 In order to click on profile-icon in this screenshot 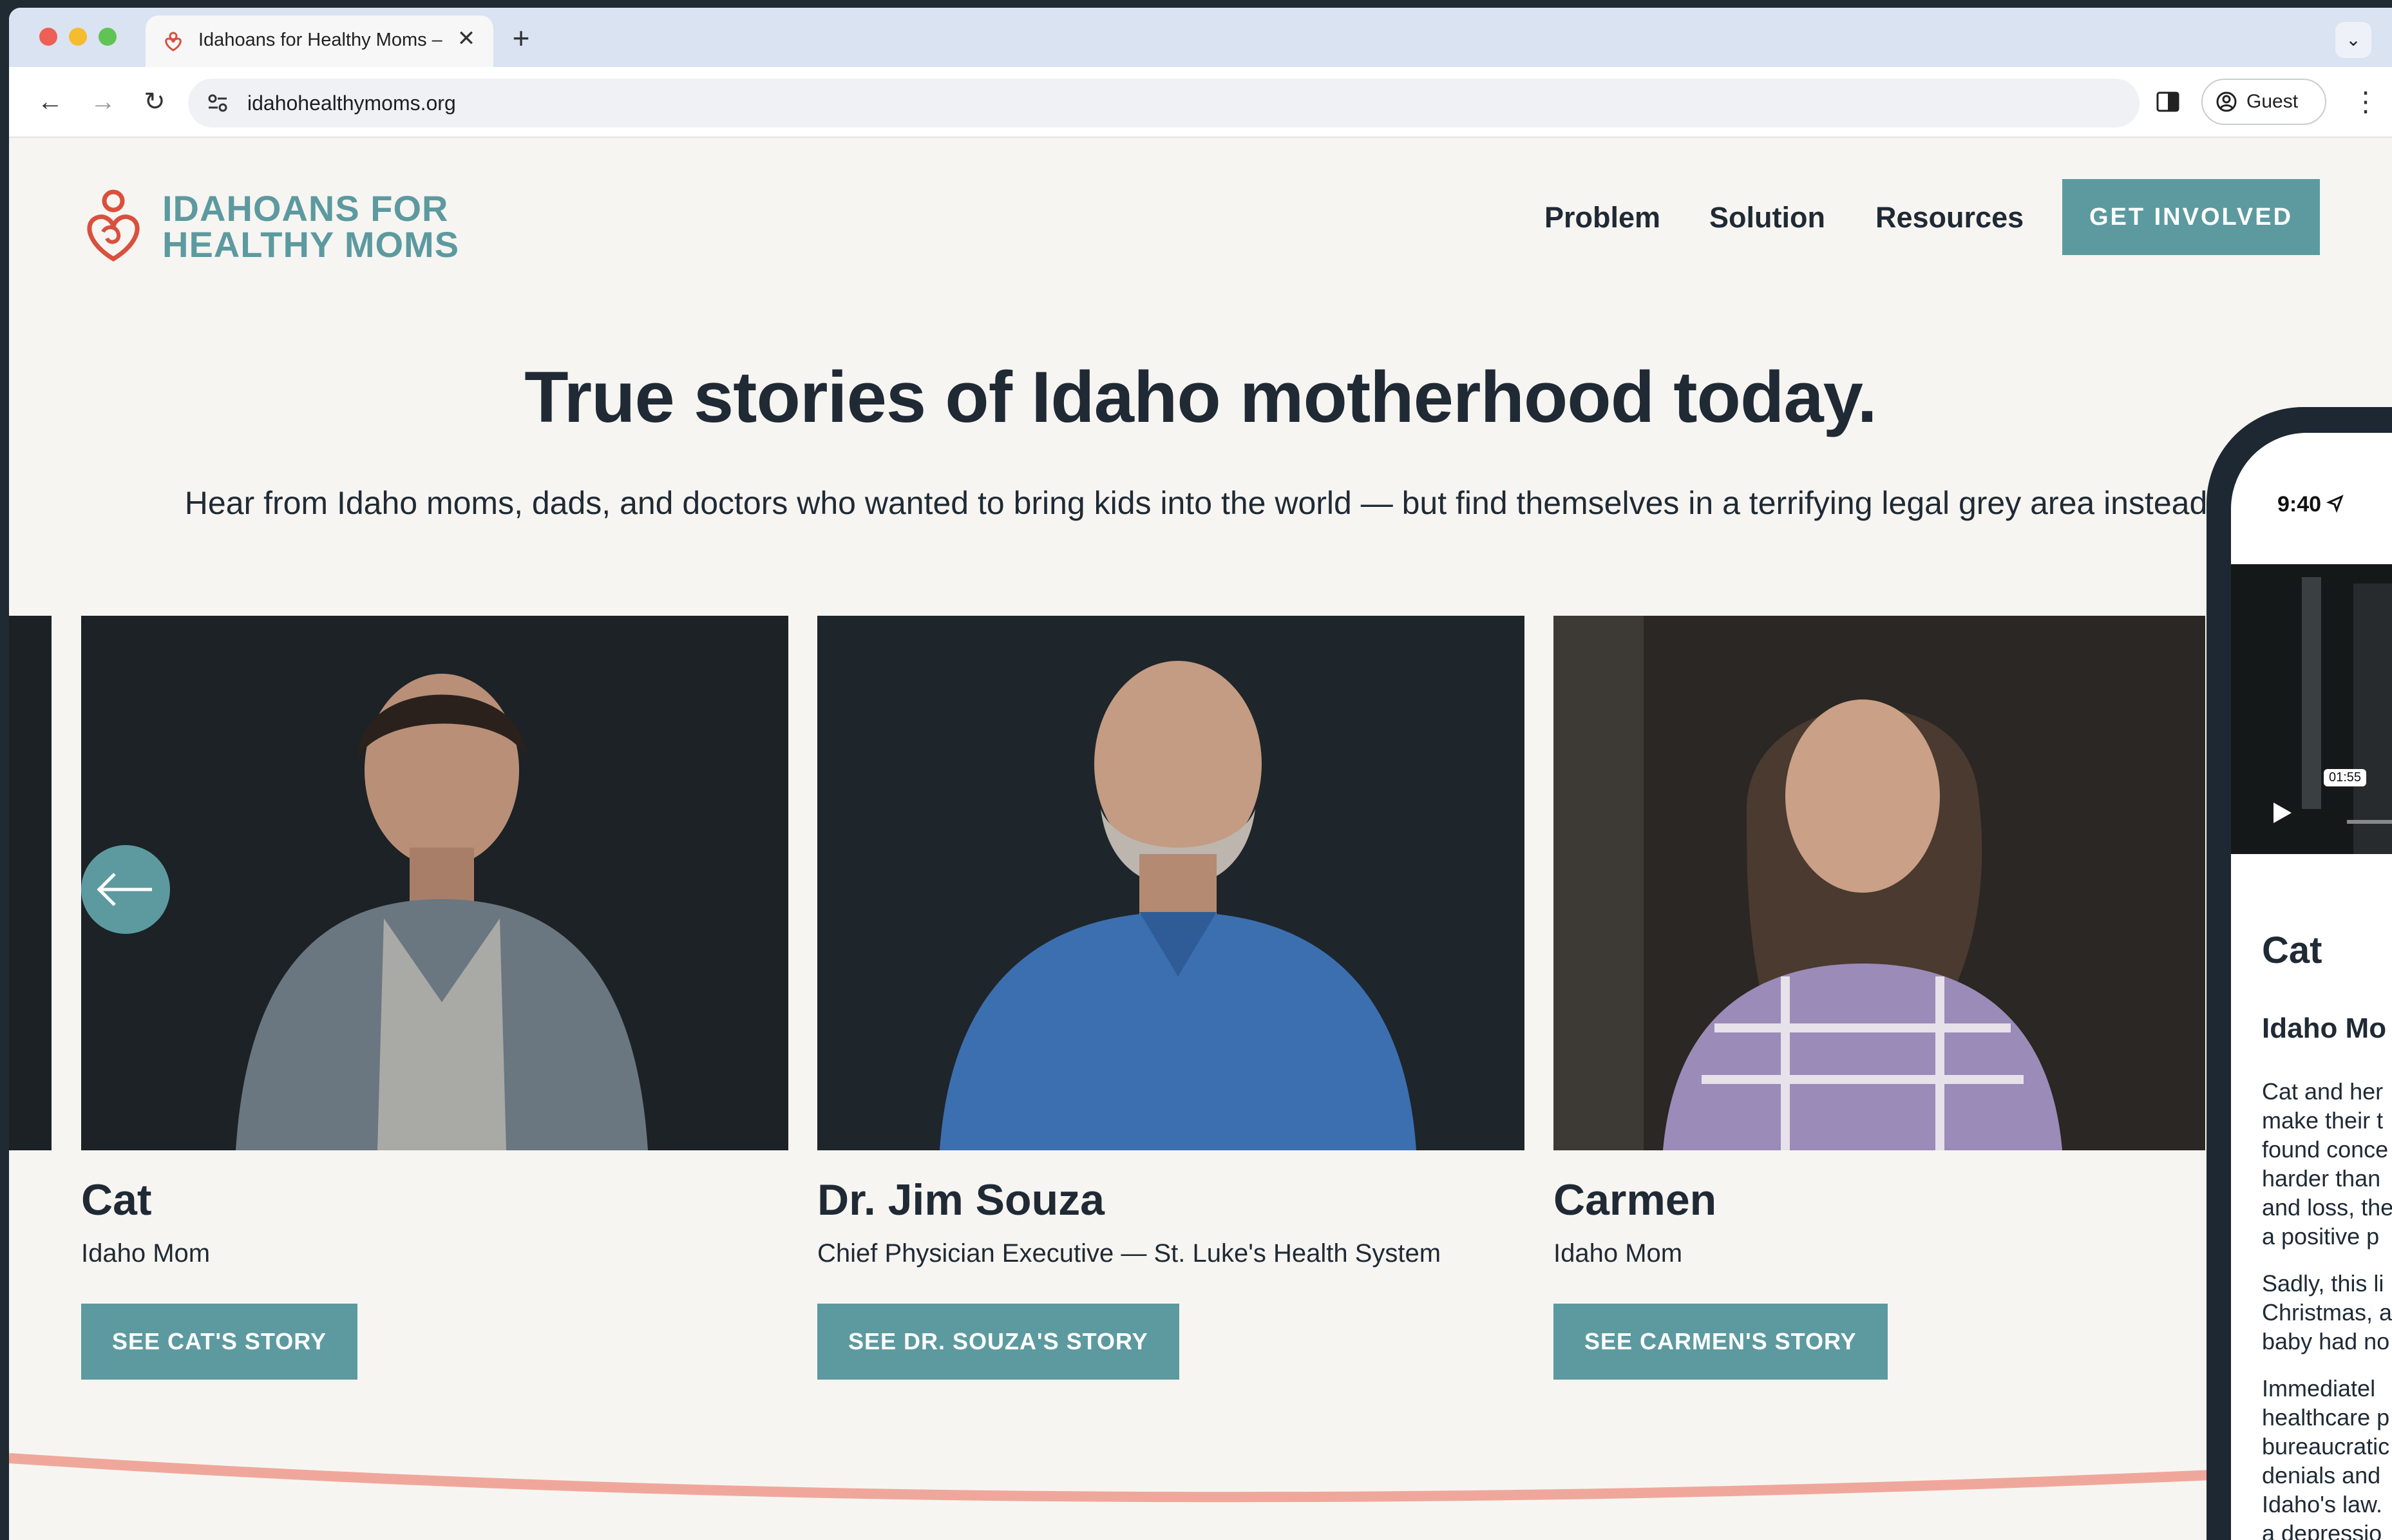, I will do `click(2226, 101)`.